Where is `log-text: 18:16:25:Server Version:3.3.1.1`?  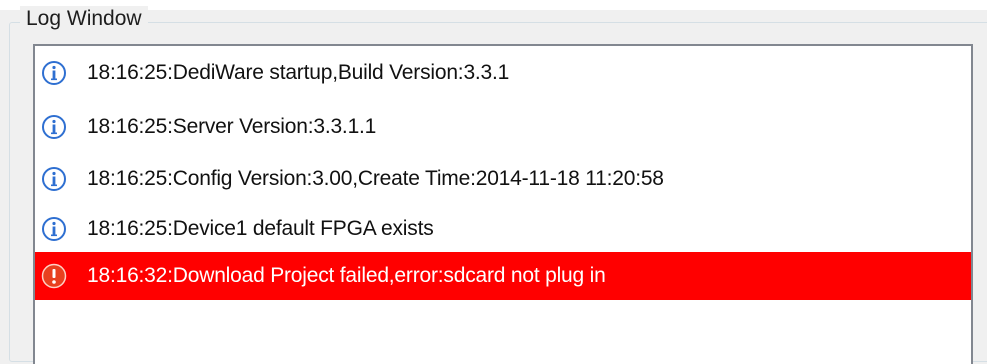
log-text: 18:16:25:Server Version:3.3.1.1 is located at coordinates (232, 126).